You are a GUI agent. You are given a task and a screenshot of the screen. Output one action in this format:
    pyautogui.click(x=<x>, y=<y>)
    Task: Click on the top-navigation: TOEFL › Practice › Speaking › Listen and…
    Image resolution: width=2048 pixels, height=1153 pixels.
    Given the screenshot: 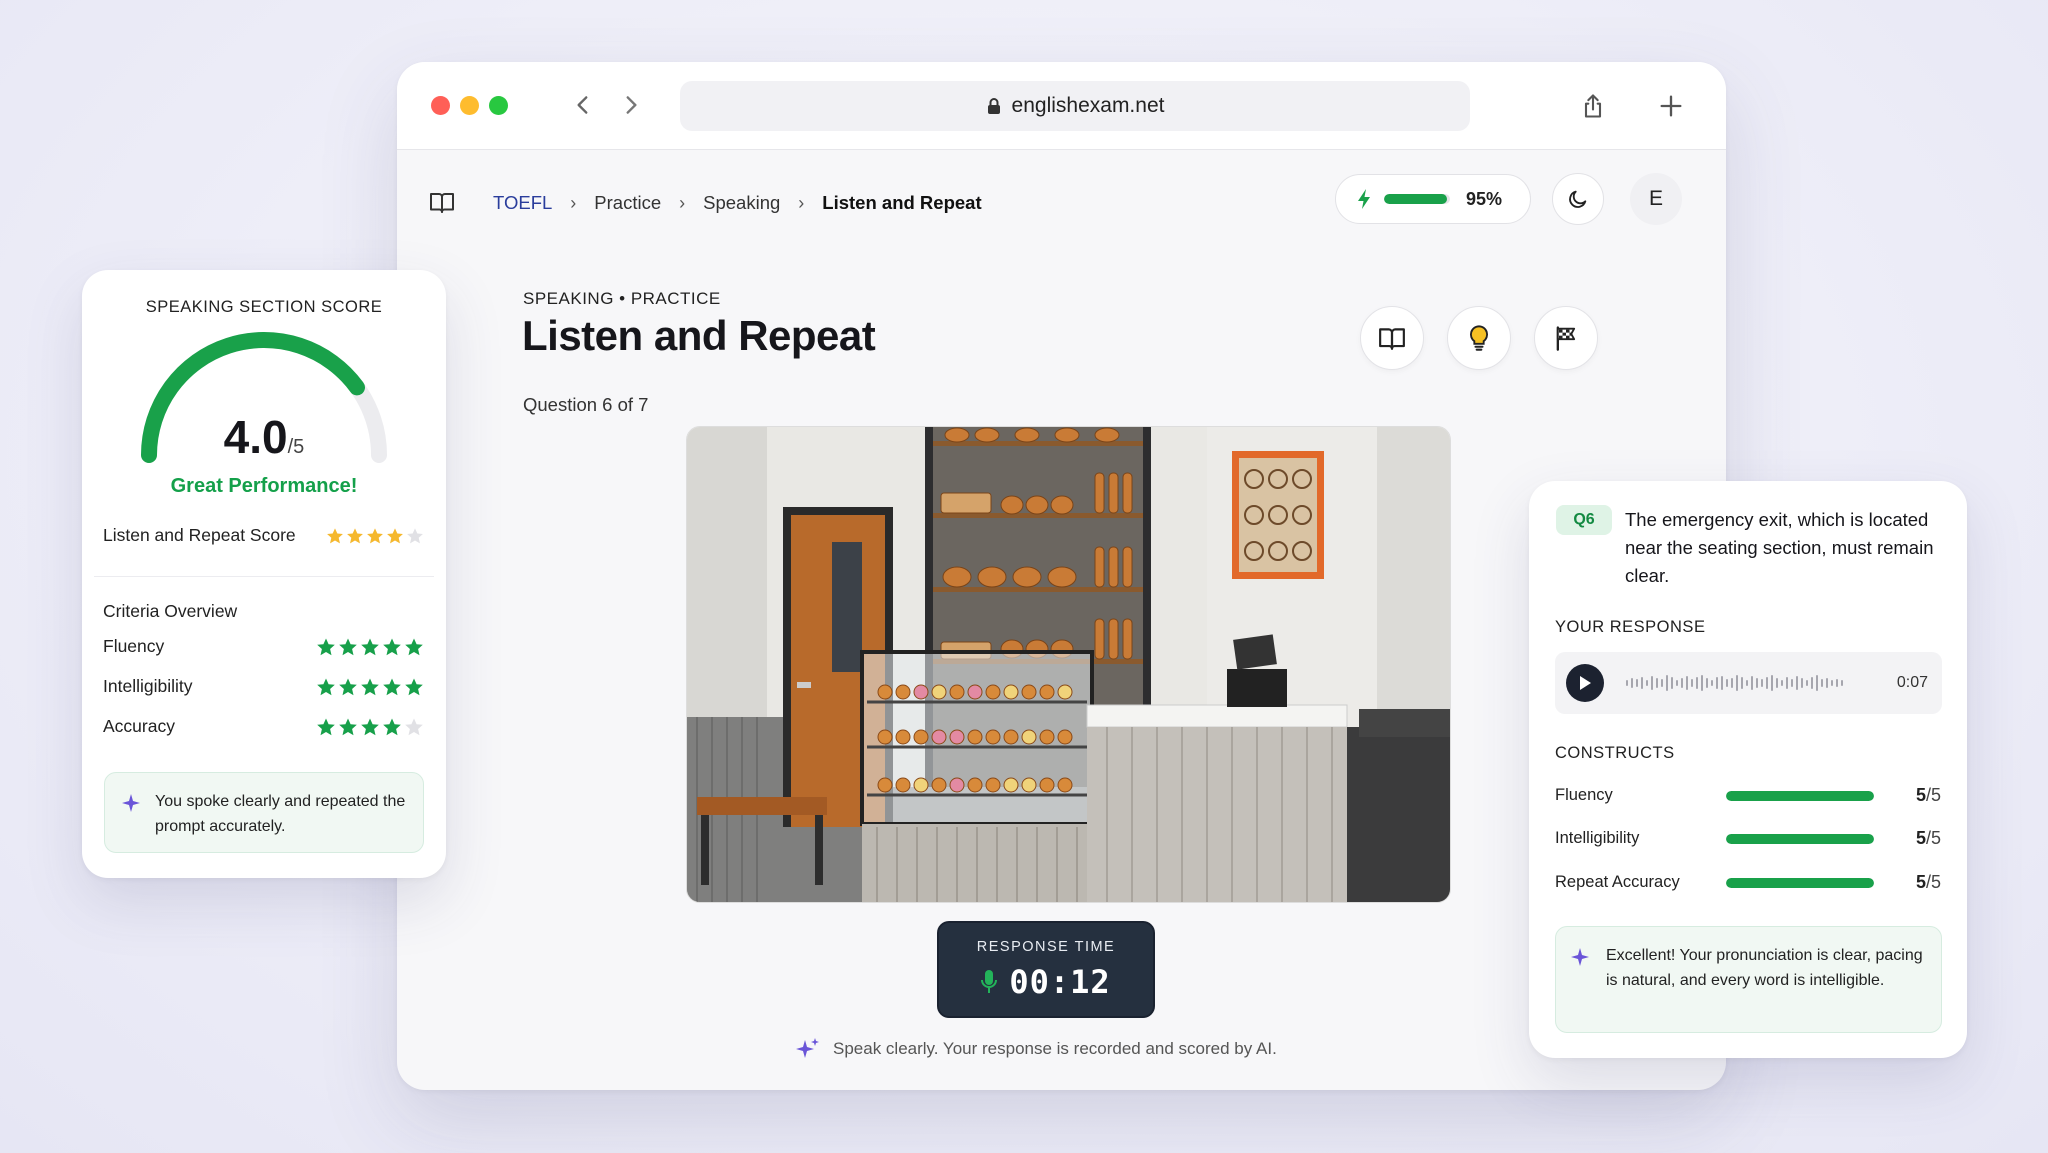 What is the action you would take?
    pyautogui.click(x=1061, y=203)
    